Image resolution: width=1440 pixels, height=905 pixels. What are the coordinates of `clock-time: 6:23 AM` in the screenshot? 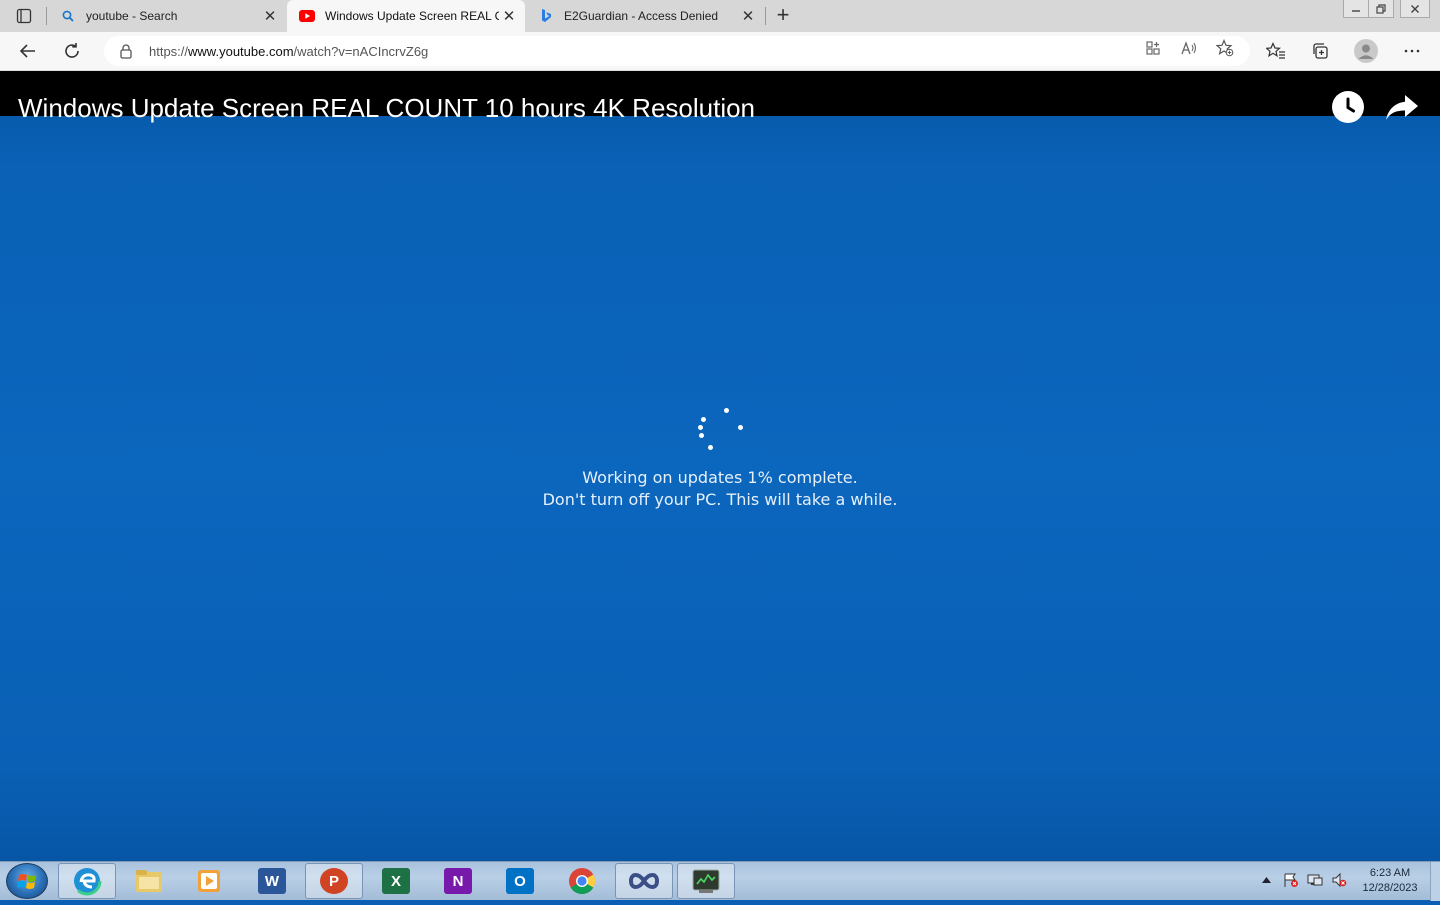 It's located at (1390, 873).